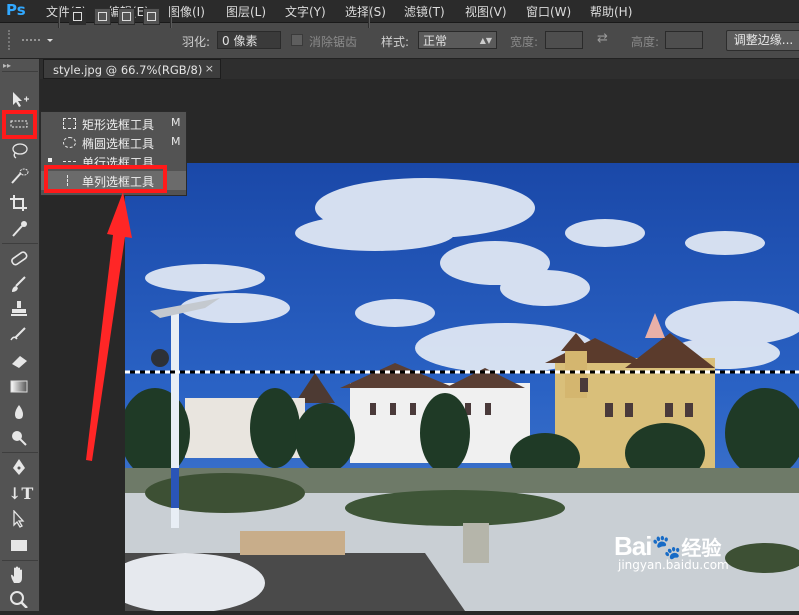  Describe the element at coordinates (305, 11) in the screenshot. I see `menu-type: 文字(Y)` at that location.